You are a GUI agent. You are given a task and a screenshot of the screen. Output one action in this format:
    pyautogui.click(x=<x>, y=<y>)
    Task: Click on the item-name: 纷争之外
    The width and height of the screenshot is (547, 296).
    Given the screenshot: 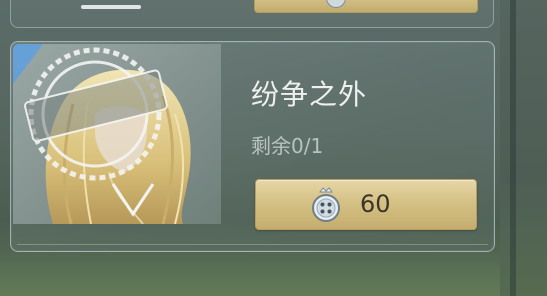 What is the action you would take?
    pyautogui.click(x=309, y=94)
    